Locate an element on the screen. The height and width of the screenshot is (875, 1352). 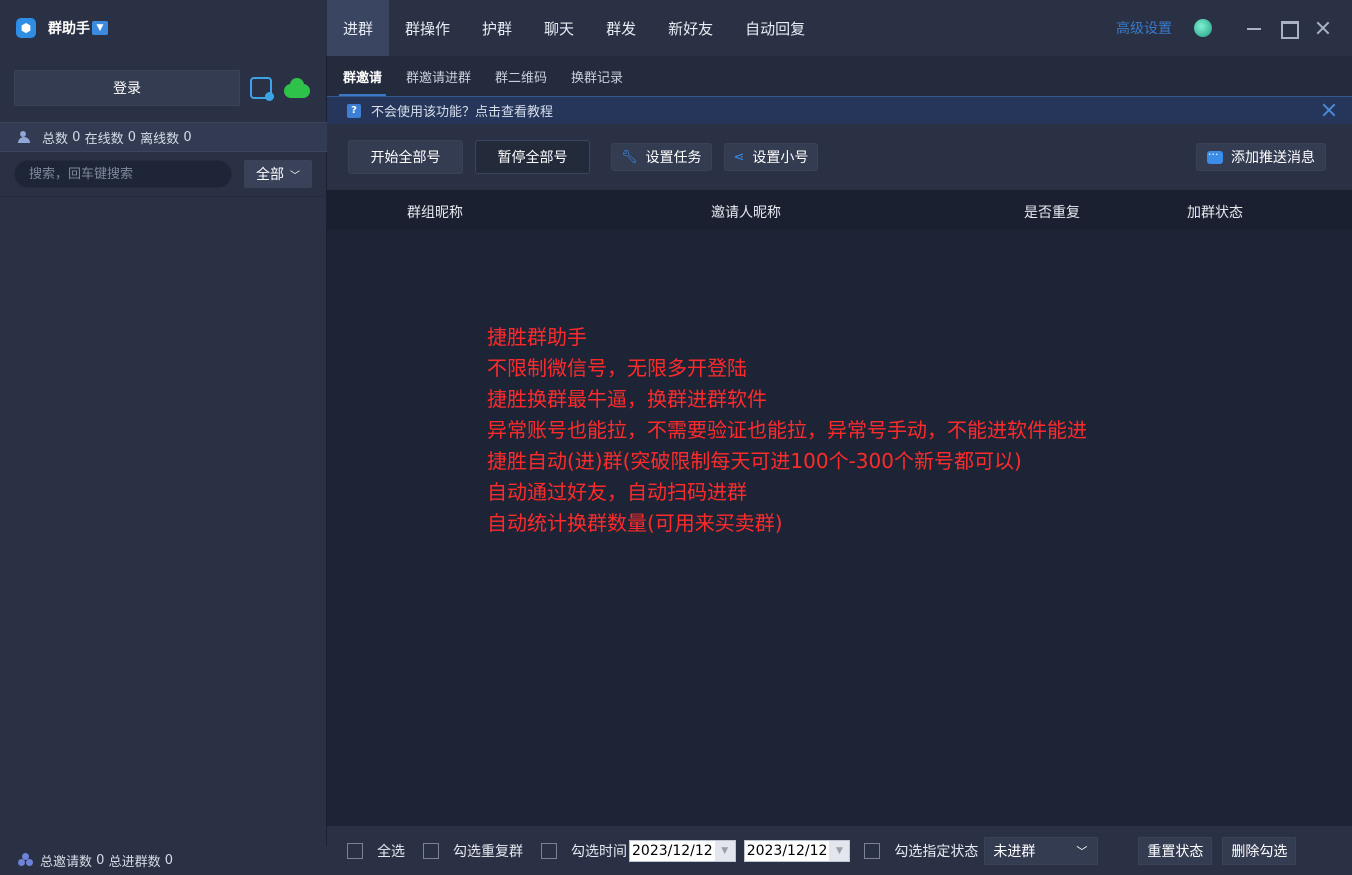
online-label: 在线数 is located at coordinates (104, 139).